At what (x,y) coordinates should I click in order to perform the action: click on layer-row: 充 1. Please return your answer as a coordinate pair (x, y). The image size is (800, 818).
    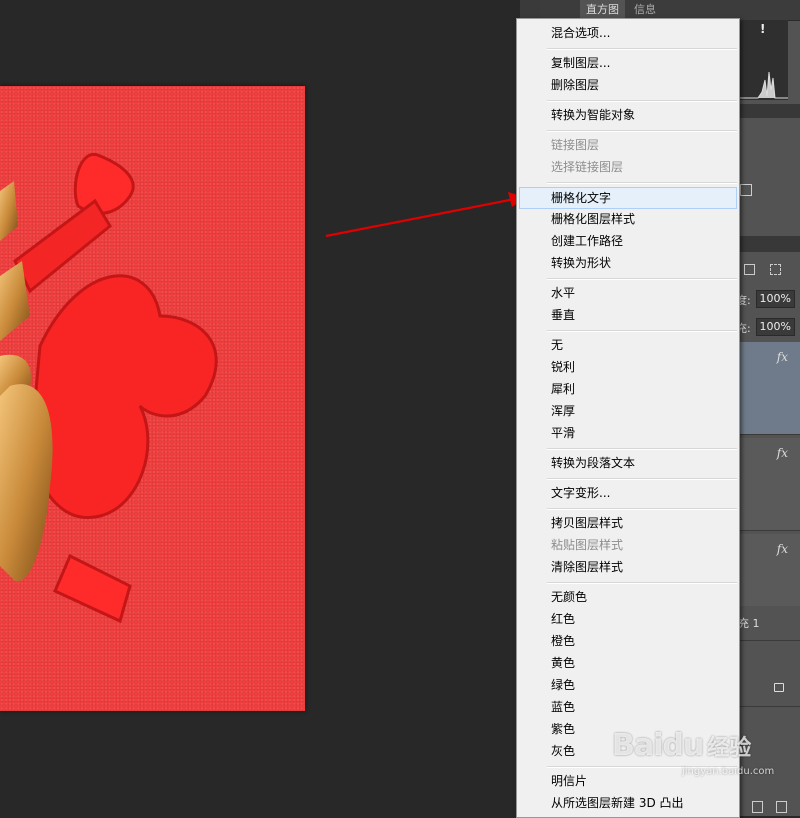
    Looking at the image, I should click on (769, 623).